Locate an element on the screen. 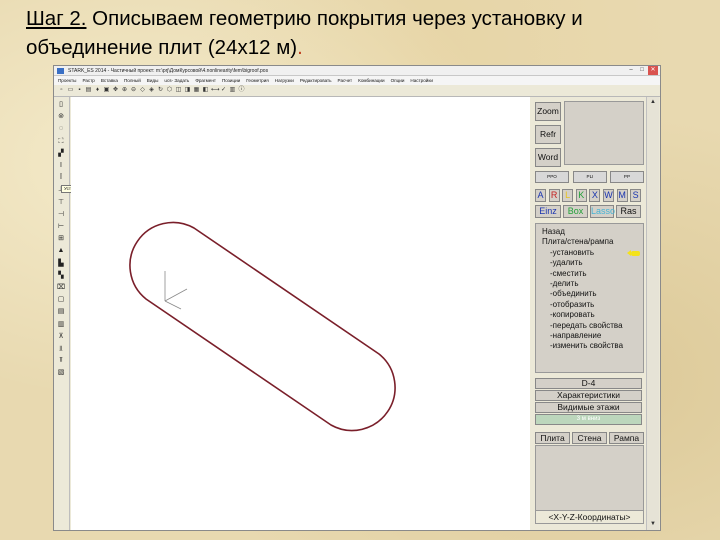 The height and width of the screenshot is (540, 720). mode-lasso-button: Lasso is located at coordinates (602, 211).